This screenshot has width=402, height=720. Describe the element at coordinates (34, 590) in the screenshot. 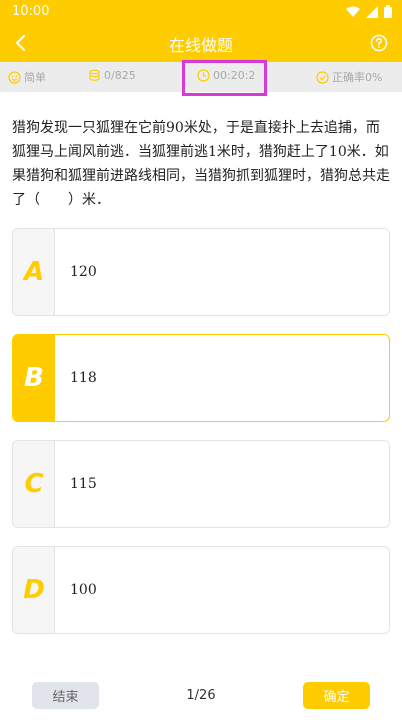

I see `option-letter: D` at that location.